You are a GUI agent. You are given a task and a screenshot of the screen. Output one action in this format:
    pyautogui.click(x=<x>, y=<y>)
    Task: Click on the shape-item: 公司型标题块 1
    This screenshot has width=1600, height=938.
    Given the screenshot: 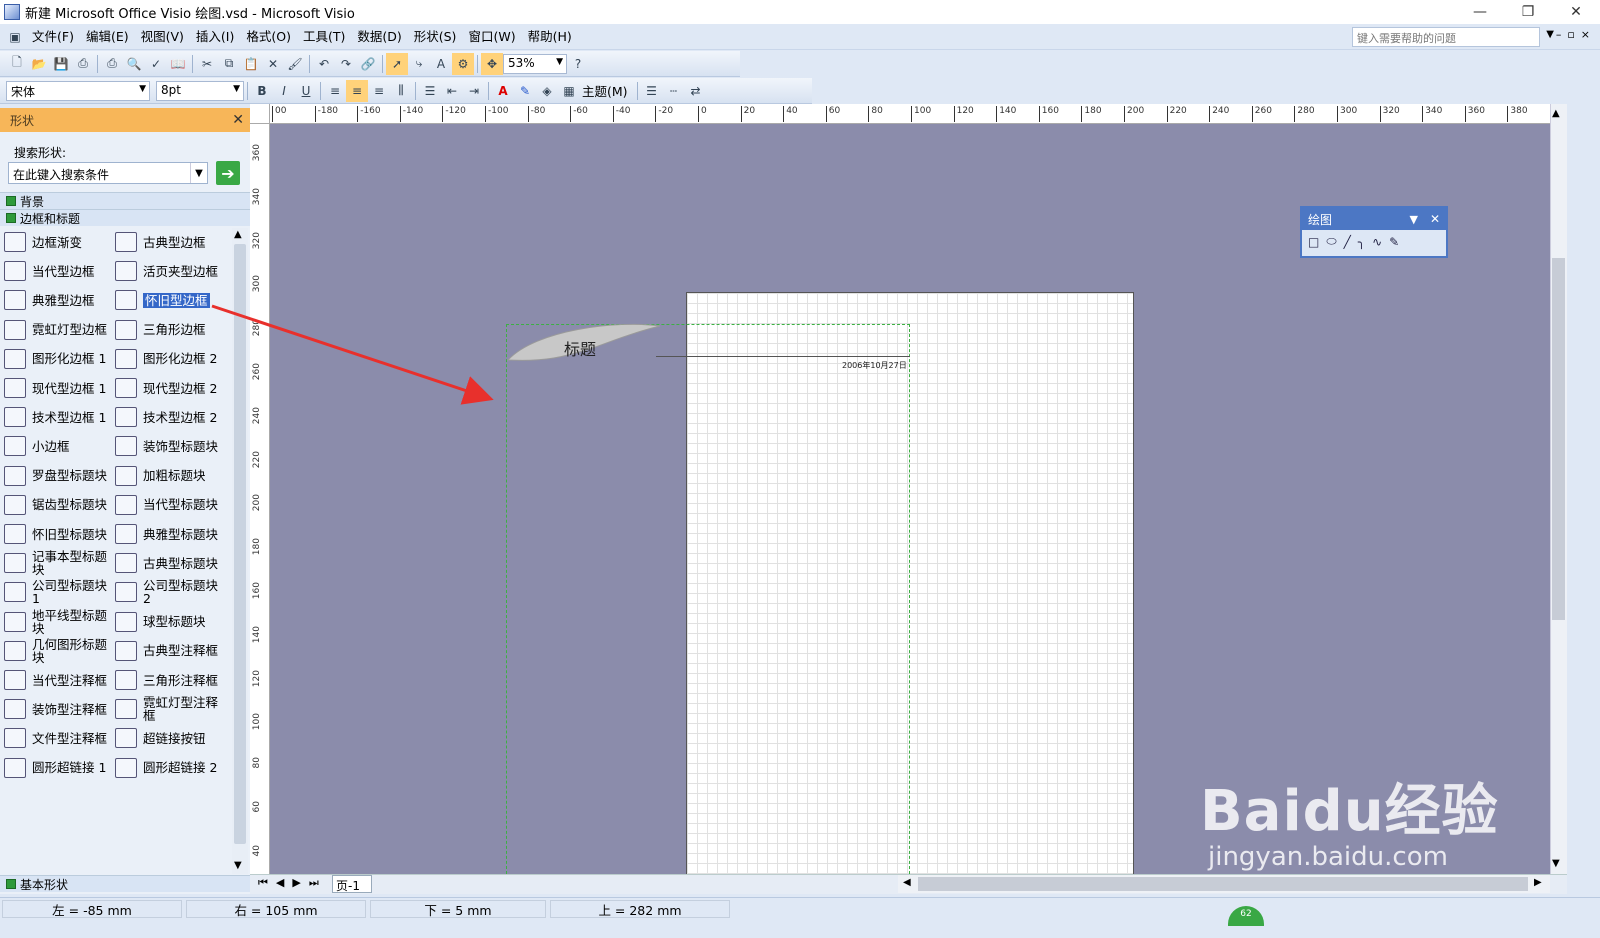 What is the action you would take?
    pyautogui.click(x=60, y=592)
    